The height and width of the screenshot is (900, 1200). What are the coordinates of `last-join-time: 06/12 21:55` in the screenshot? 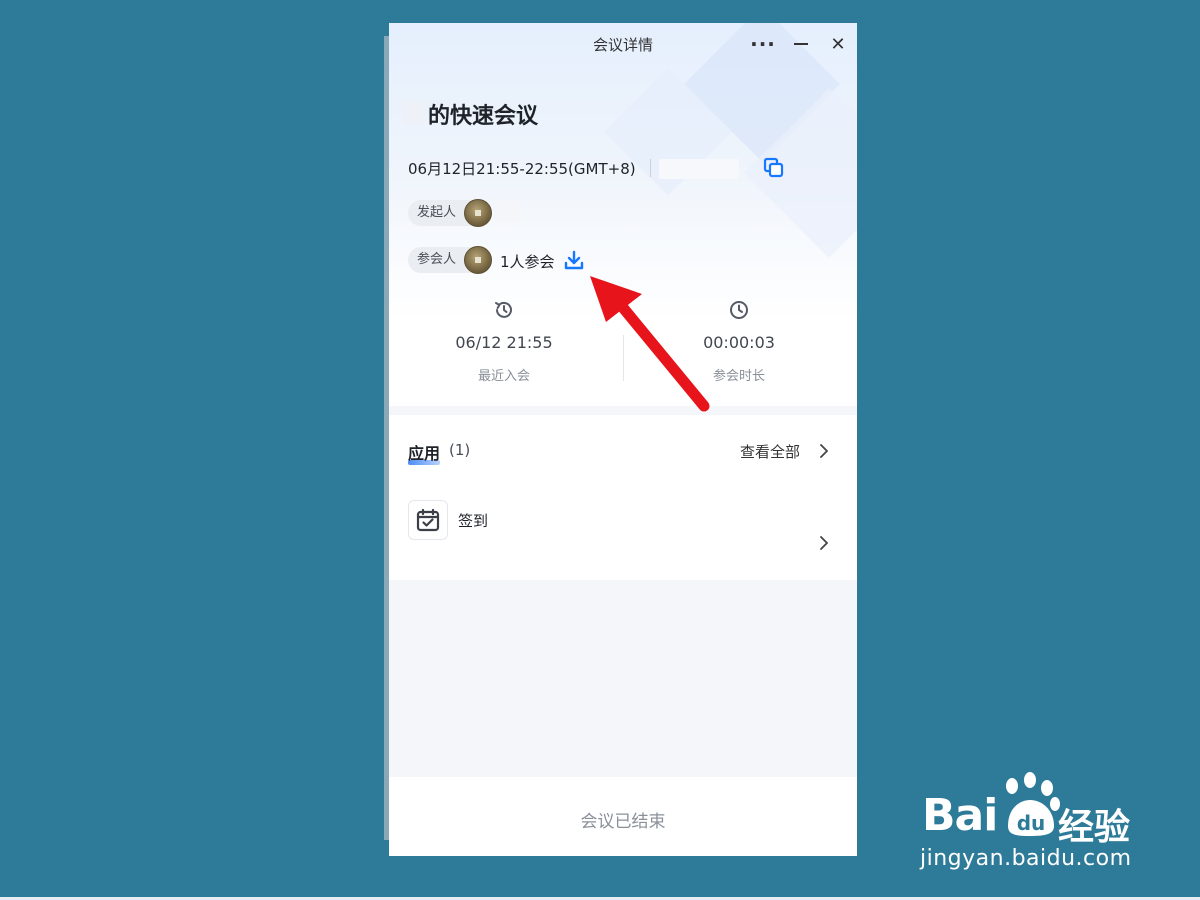 It's located at (504, 342).